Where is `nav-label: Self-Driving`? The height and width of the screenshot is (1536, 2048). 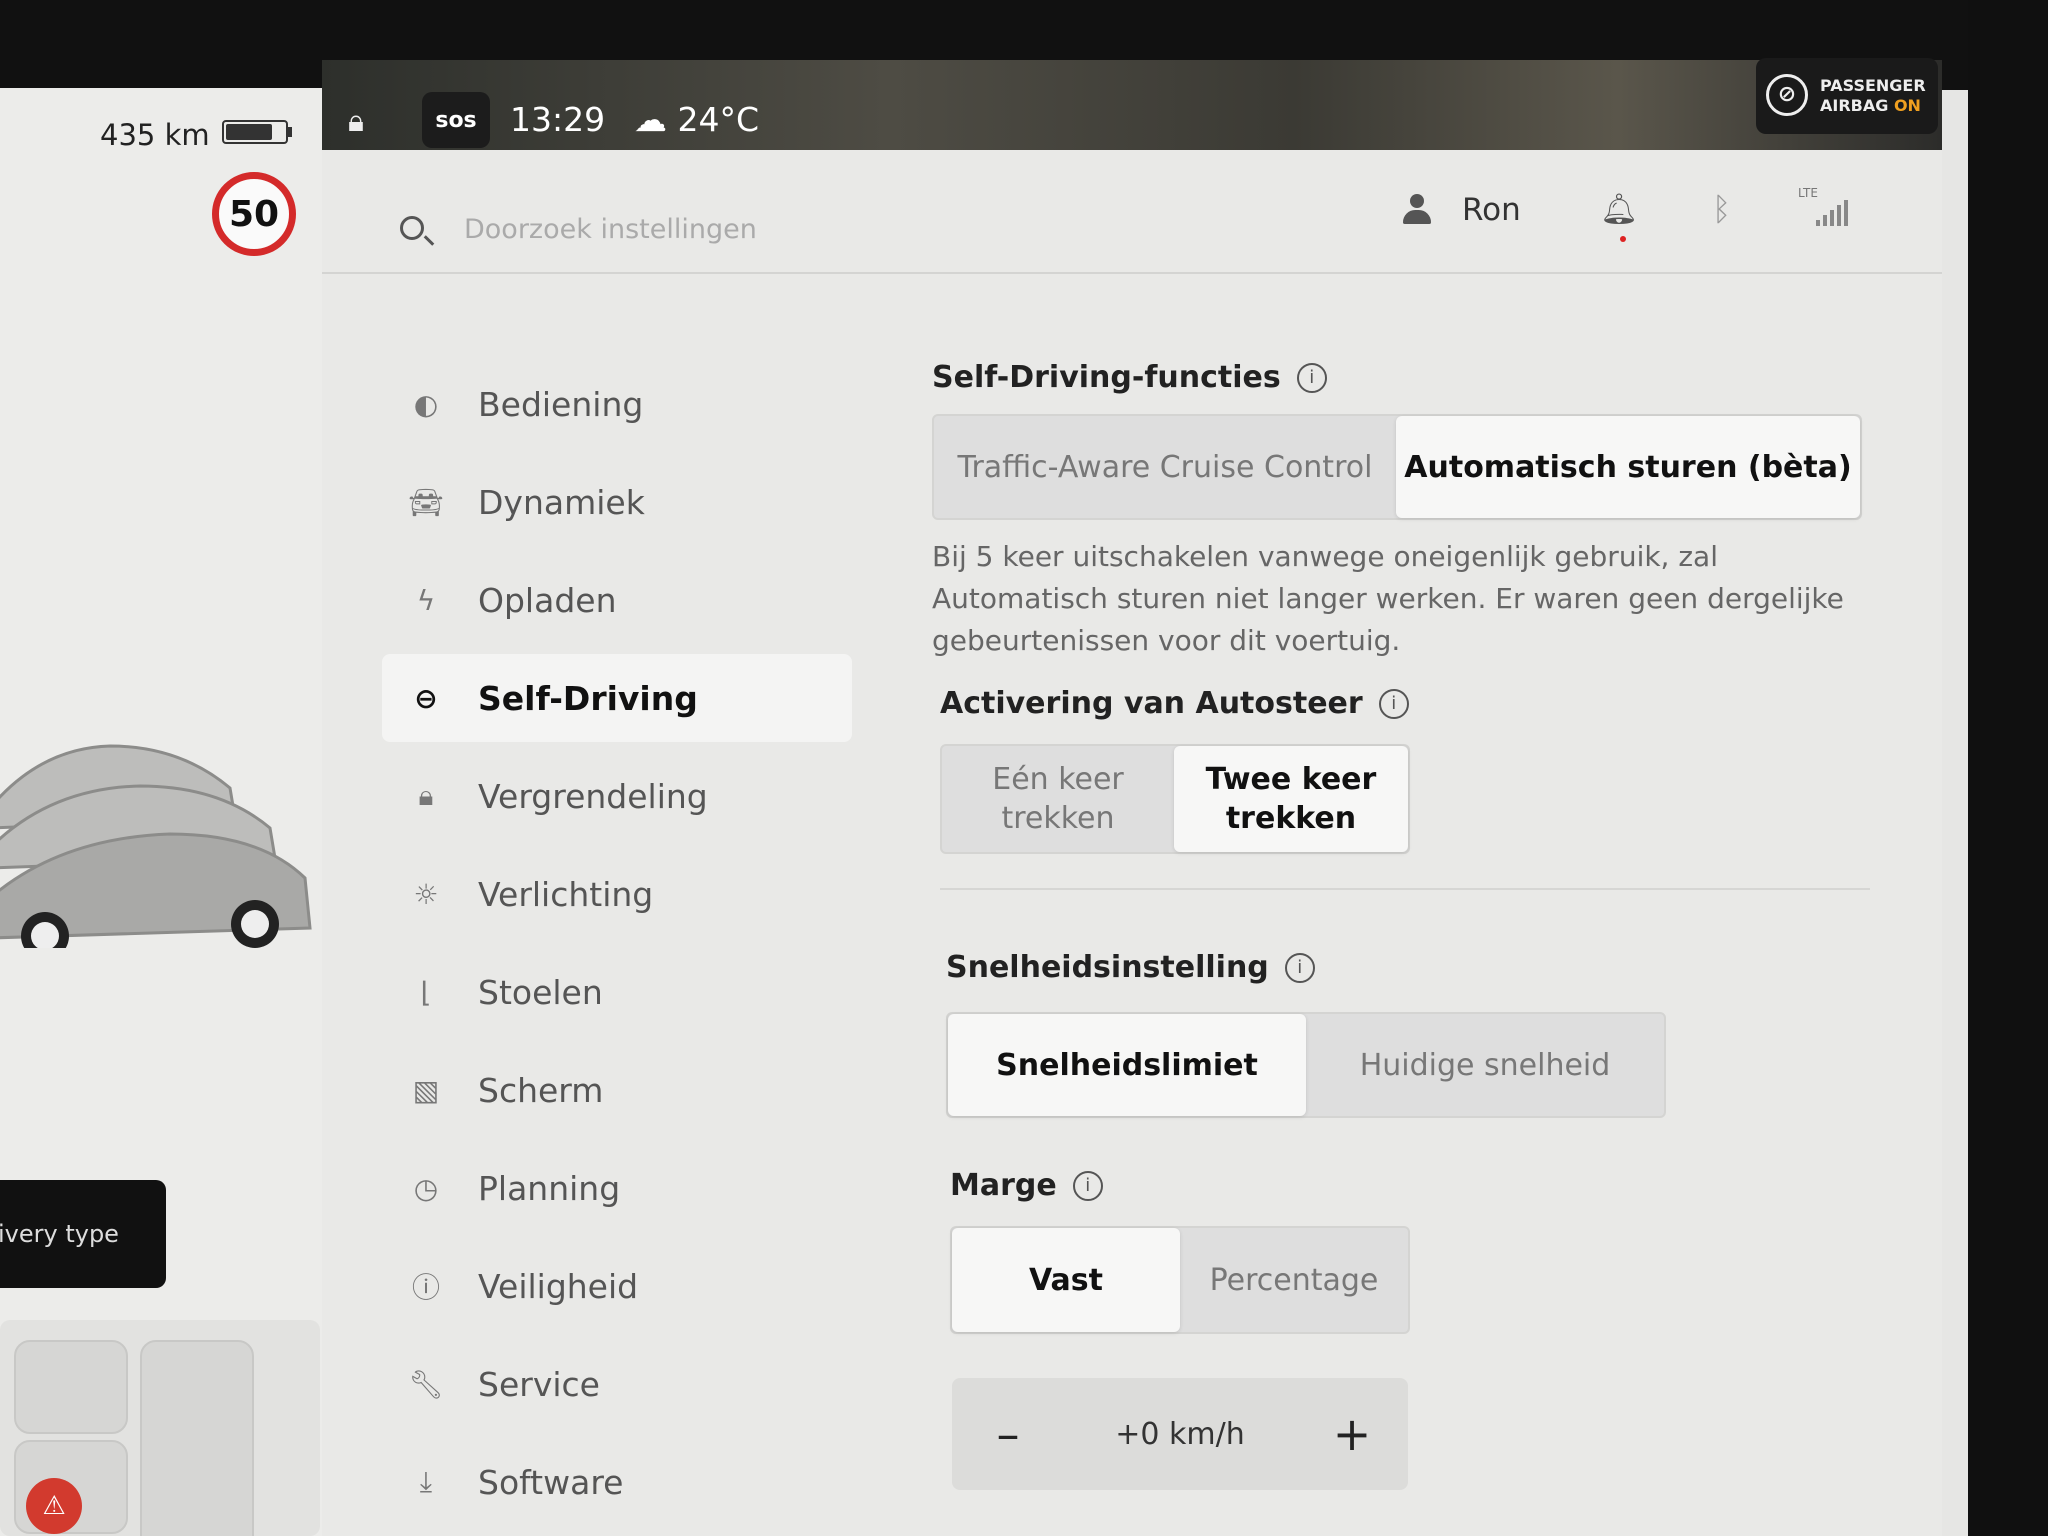
nav-label: Self-Driving is located at coordinates (588, 698).